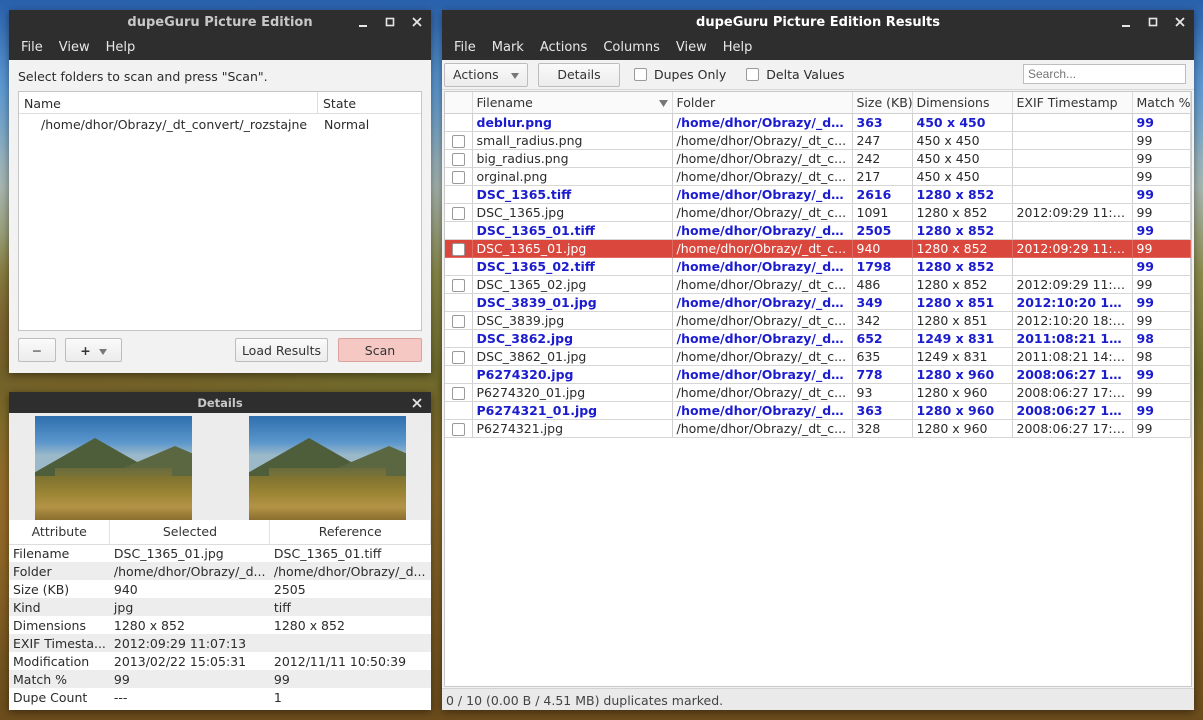 The height and width of the screenshot is (720, 1203). Describe the element at coordinates (220, 47) in the screenshot. I see `main-menubar: File View Help` at that location.